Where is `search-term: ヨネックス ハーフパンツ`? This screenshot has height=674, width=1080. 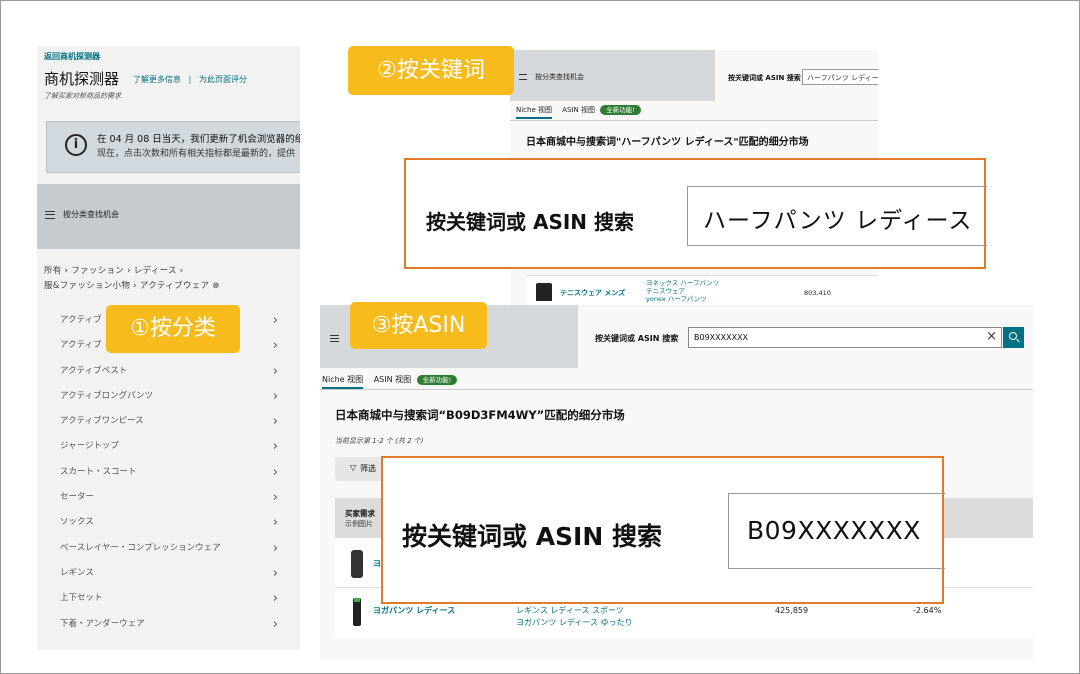
search-term: ヨネックス ハーフパンツ is located at coordinates (682, 283).